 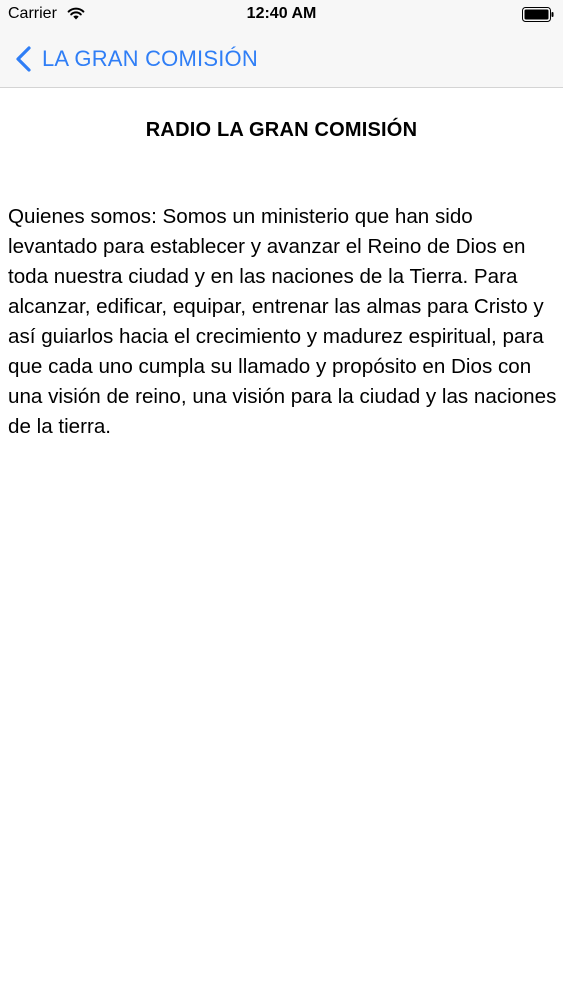 What do you see at coordinates (23, 59) in the screenshot?
I see `chevron-left-icon` at bounding box center [23, 59].